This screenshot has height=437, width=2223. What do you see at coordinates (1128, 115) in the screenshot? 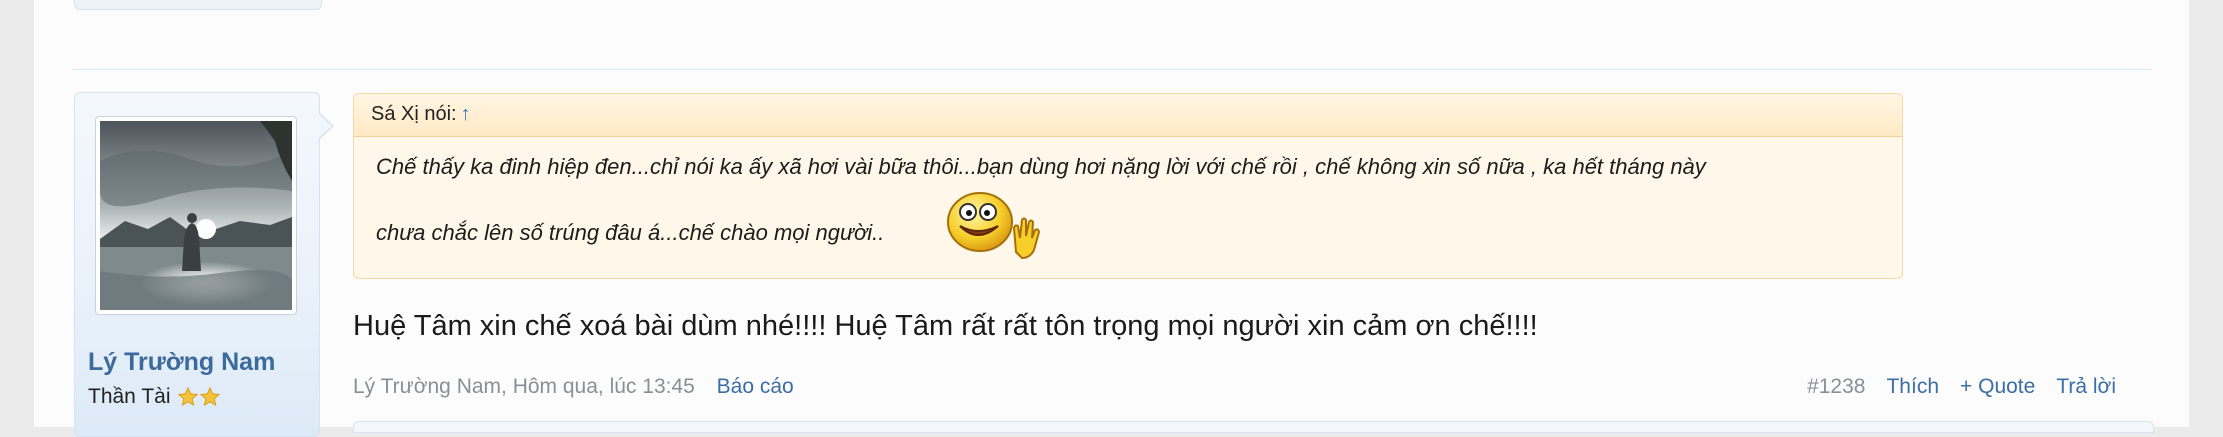
I see `quote-header: Sá Xị nói: ↑` at bounding box center [1128, 115].